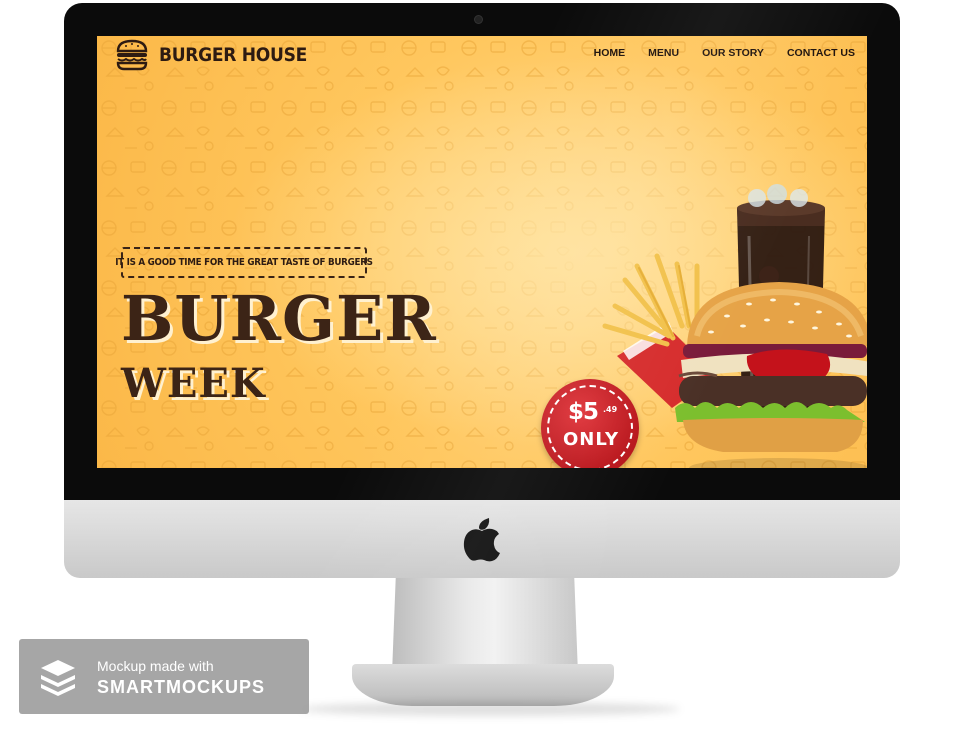  What do you see at coordinates (733, 53) in the screenshot?
I see `nav-our-story-link: OUR STORY` at bounding box center [733, 53].